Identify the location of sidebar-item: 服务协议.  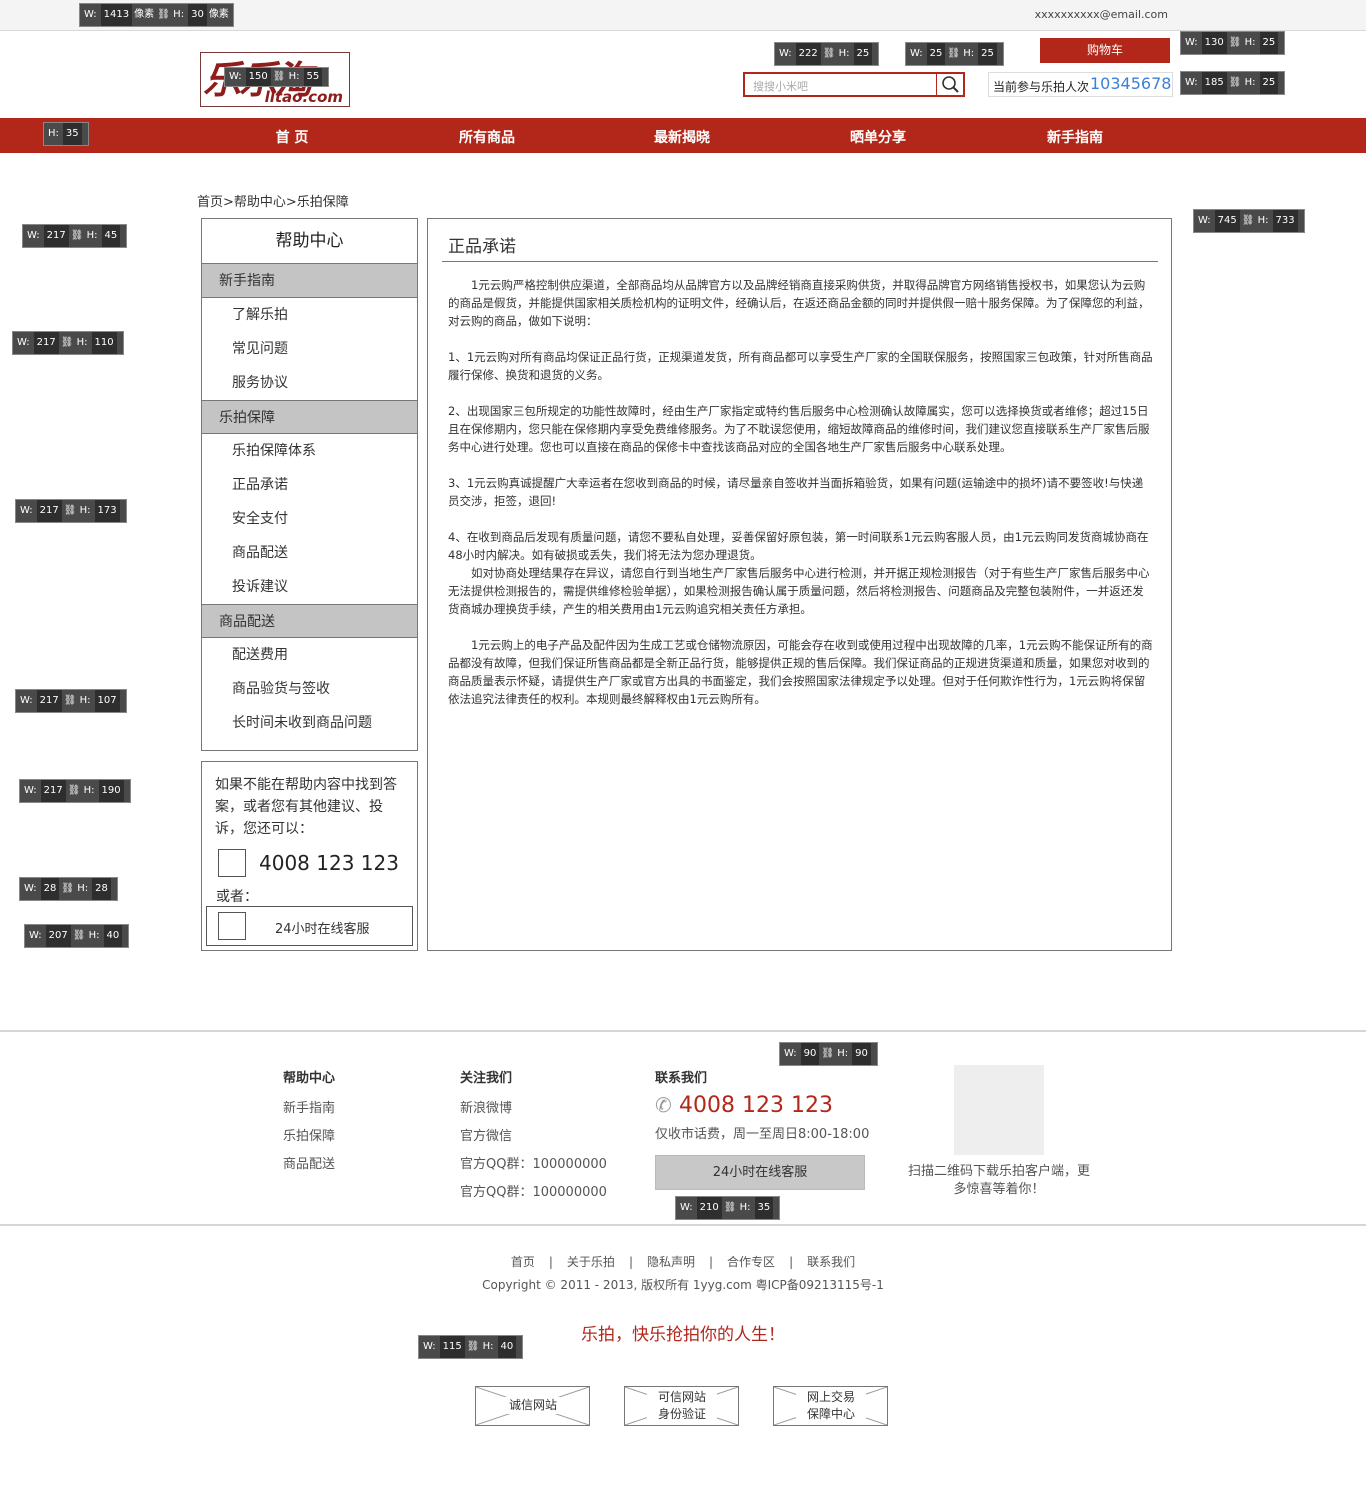
(309, 383).